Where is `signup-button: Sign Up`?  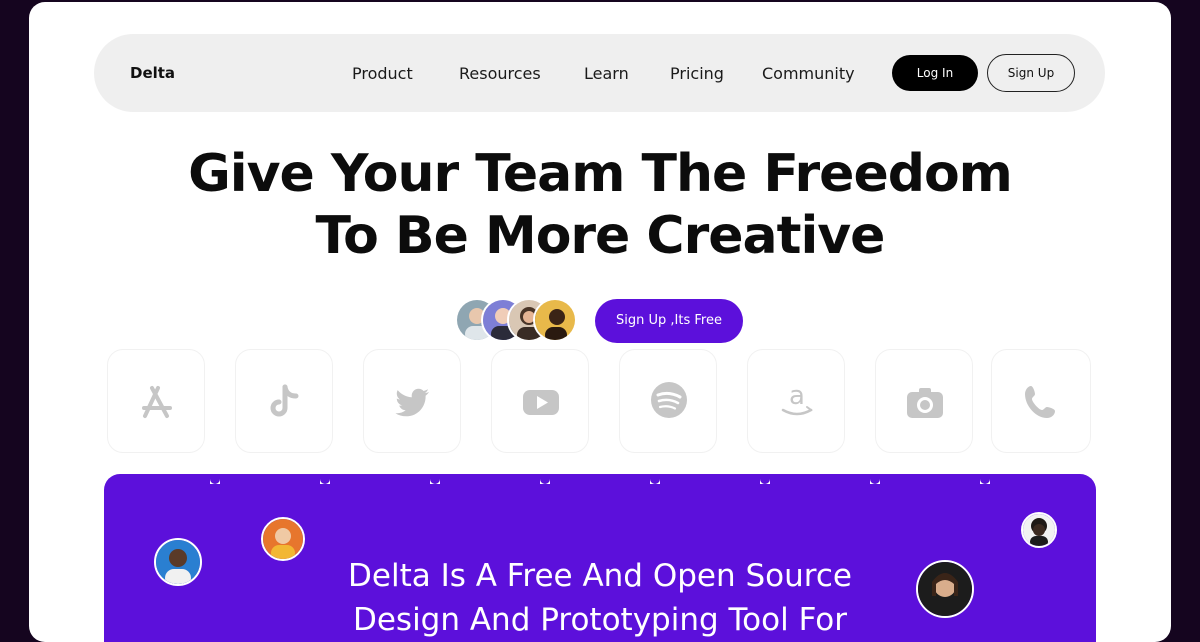 signup-button: Sign Up is located at coordinates (1031, 73).